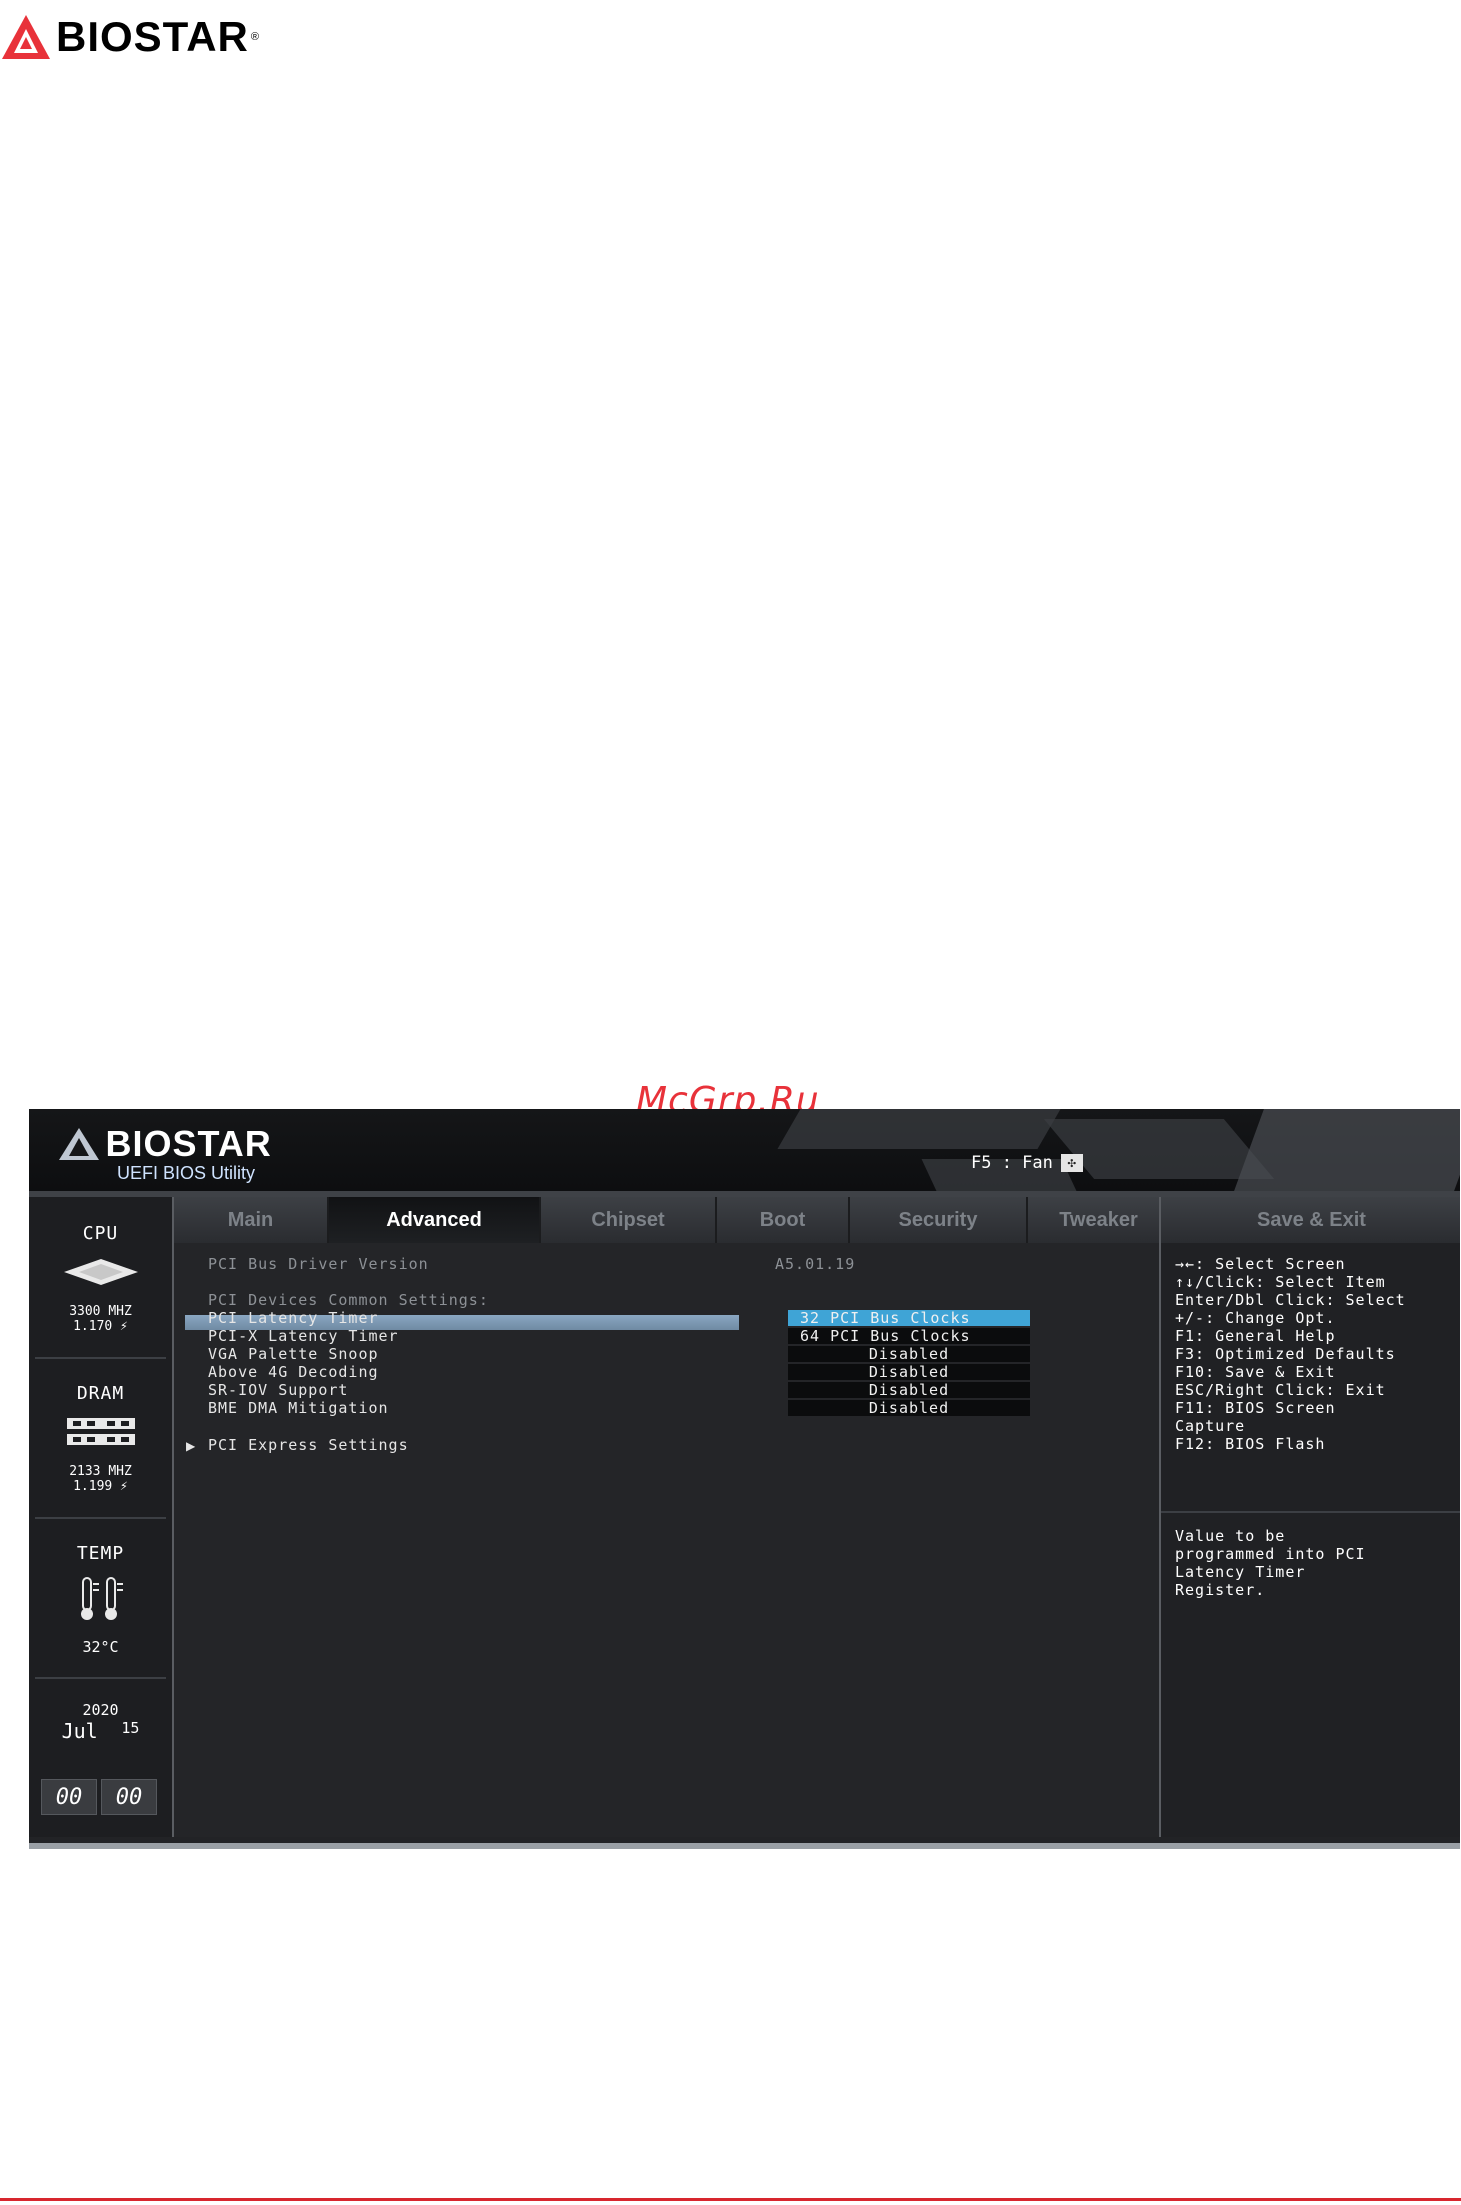  I want to click on value-pcix-latency-timer: 64 PCI Bus Clocks, so click(909, 1336).